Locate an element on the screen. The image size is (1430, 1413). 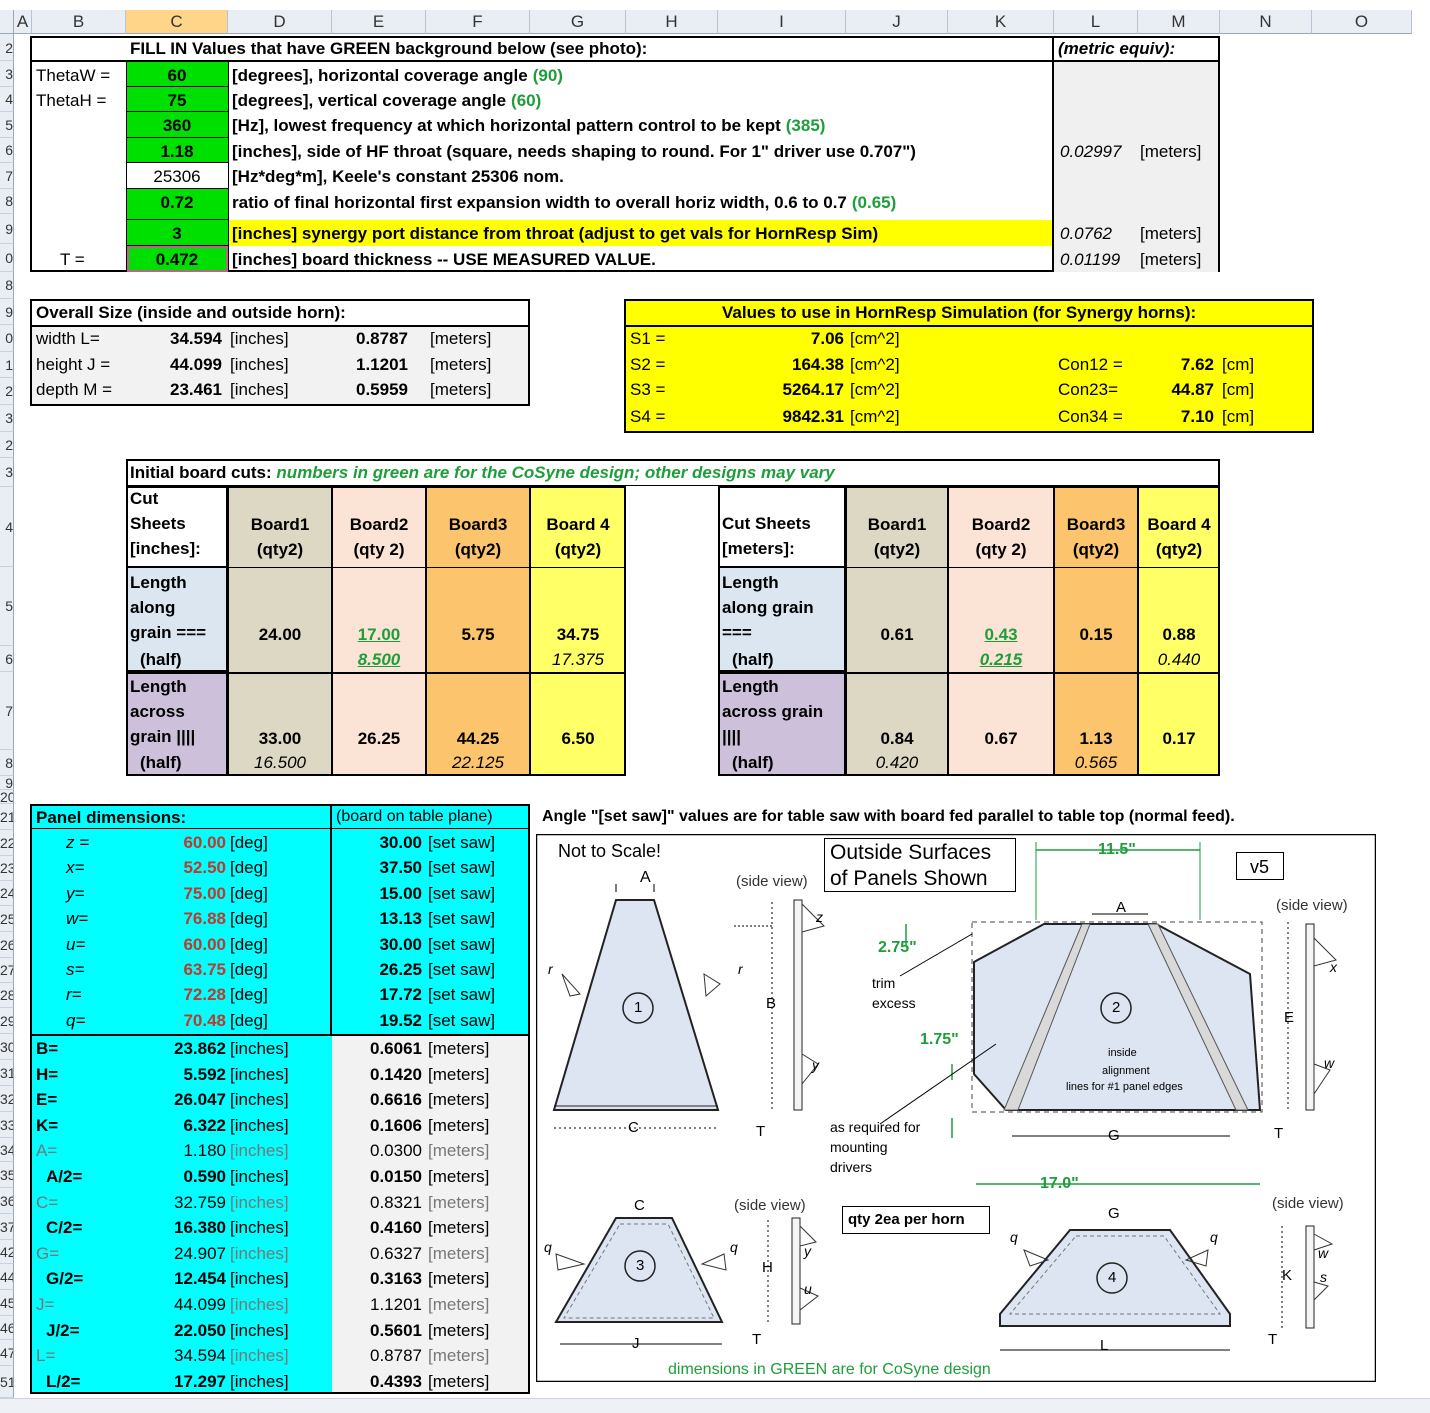
row-header: 33 is located at coordinates (7, 1125).